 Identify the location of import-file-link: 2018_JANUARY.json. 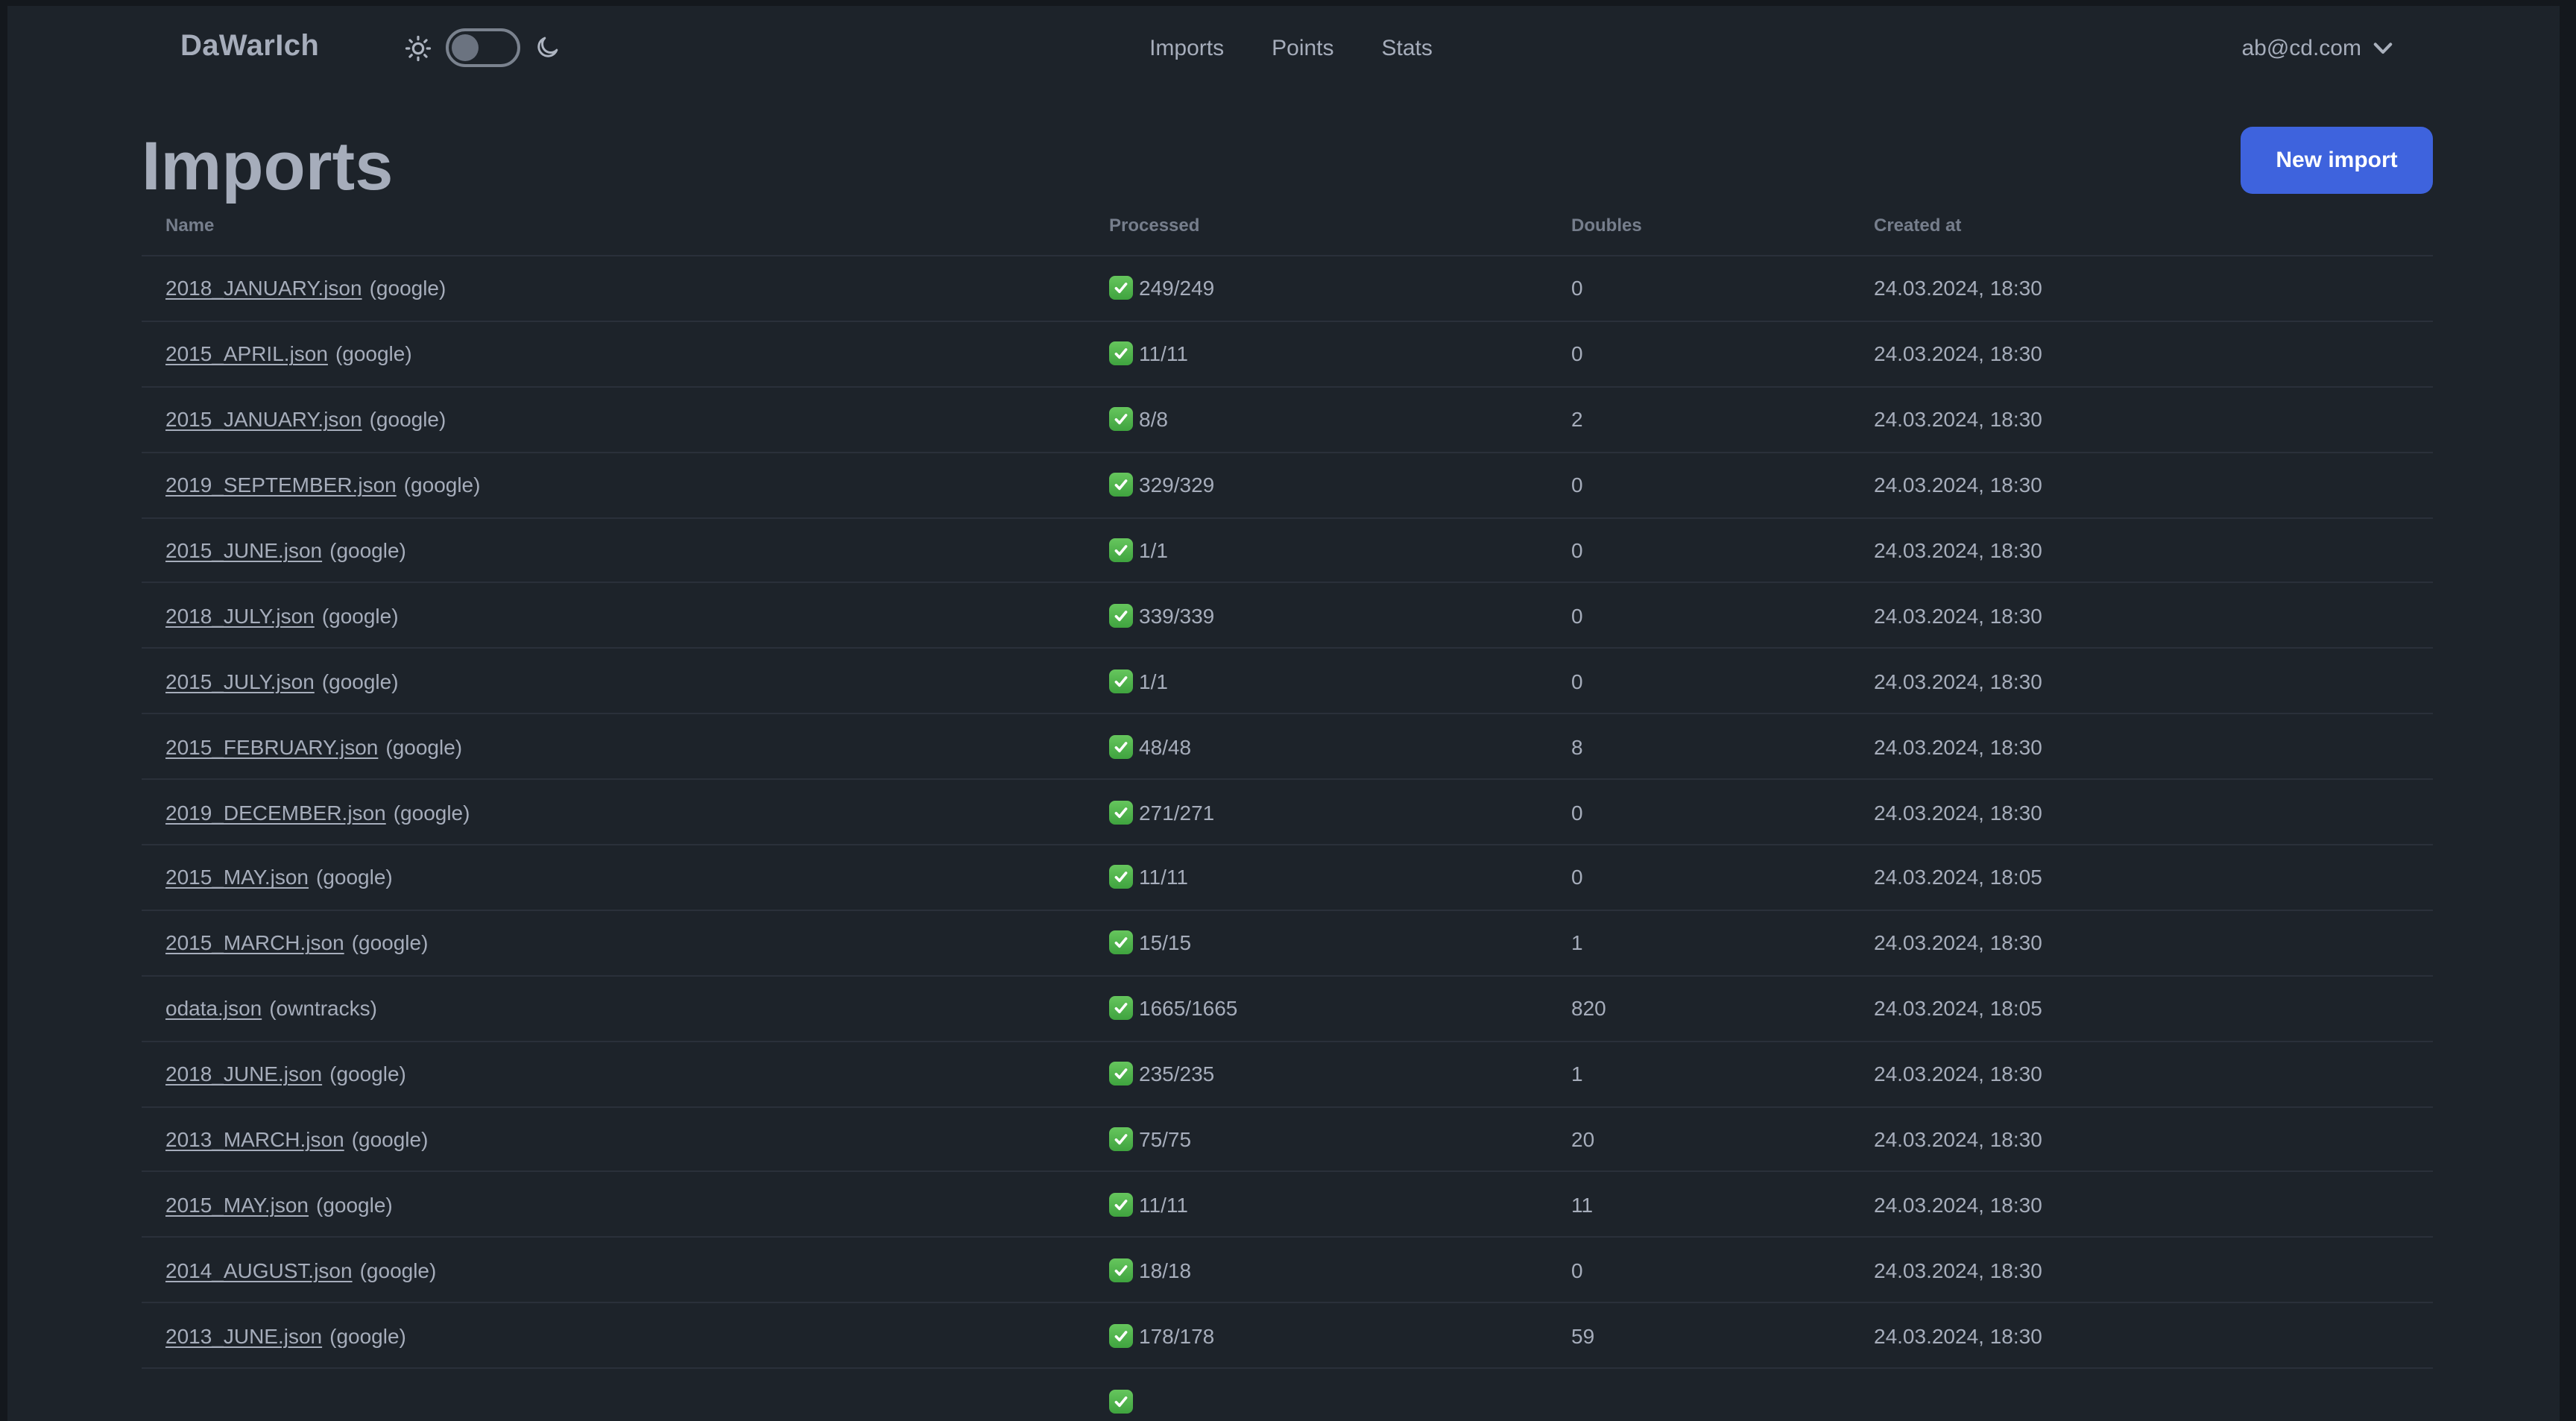
(263, 288).